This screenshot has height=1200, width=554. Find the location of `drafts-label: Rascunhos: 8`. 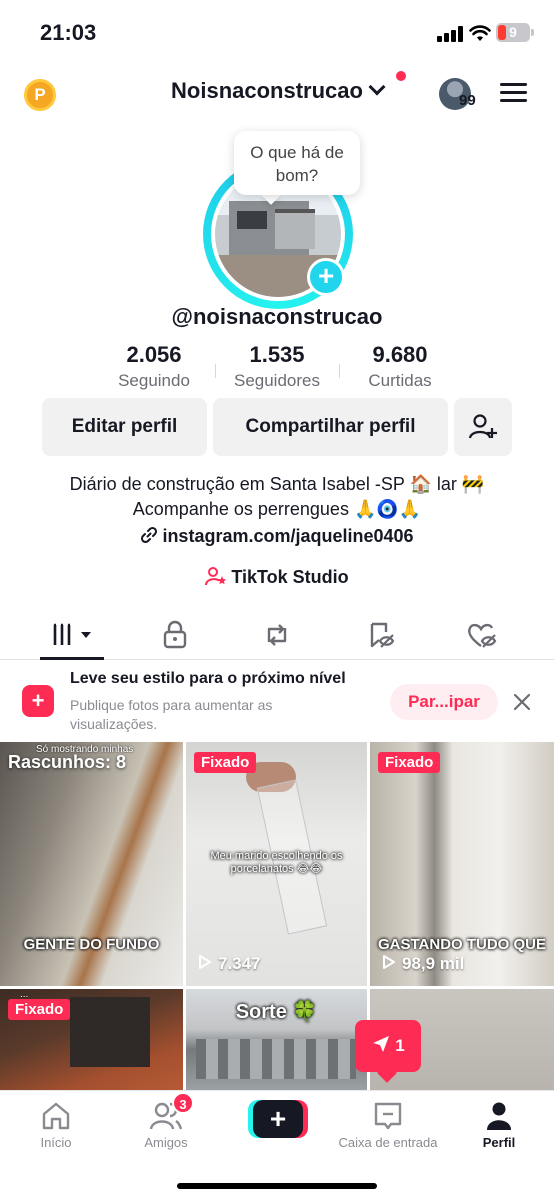

drafts-label: Rascunhos: 8 is located at coordinates (67, 762).